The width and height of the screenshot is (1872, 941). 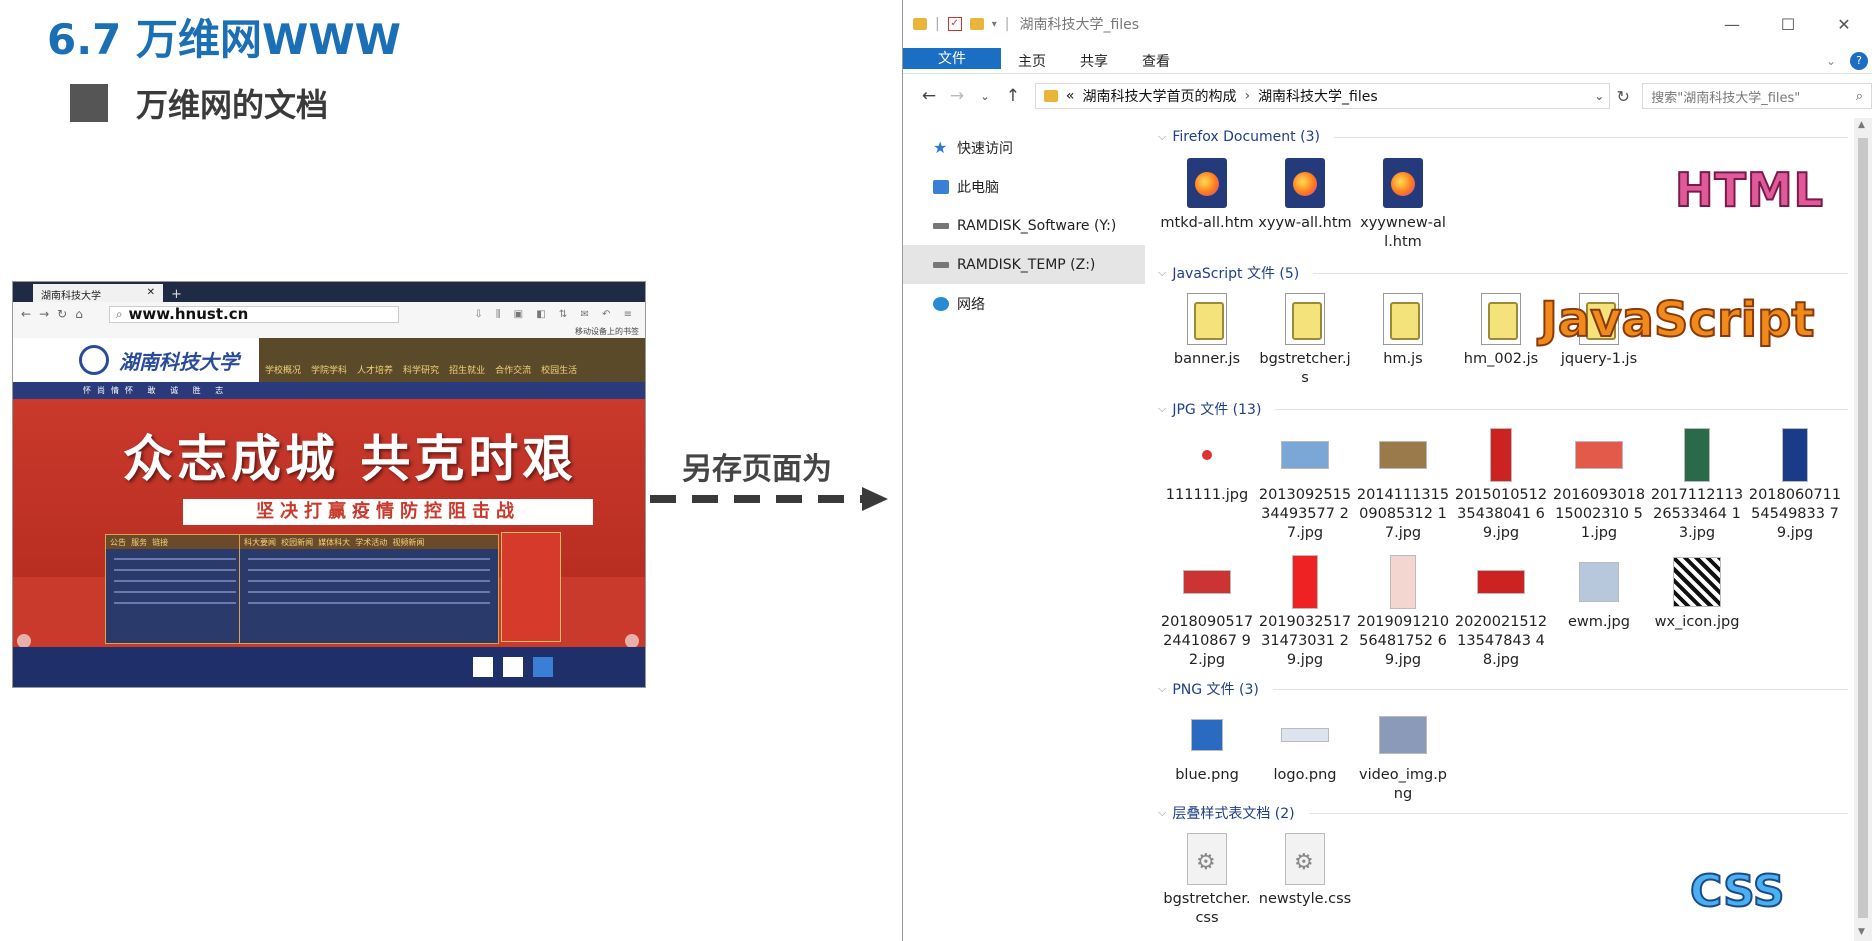 I want to click on file-item: 201809051724410867 92.jpg, so click(x=1207, y=608).